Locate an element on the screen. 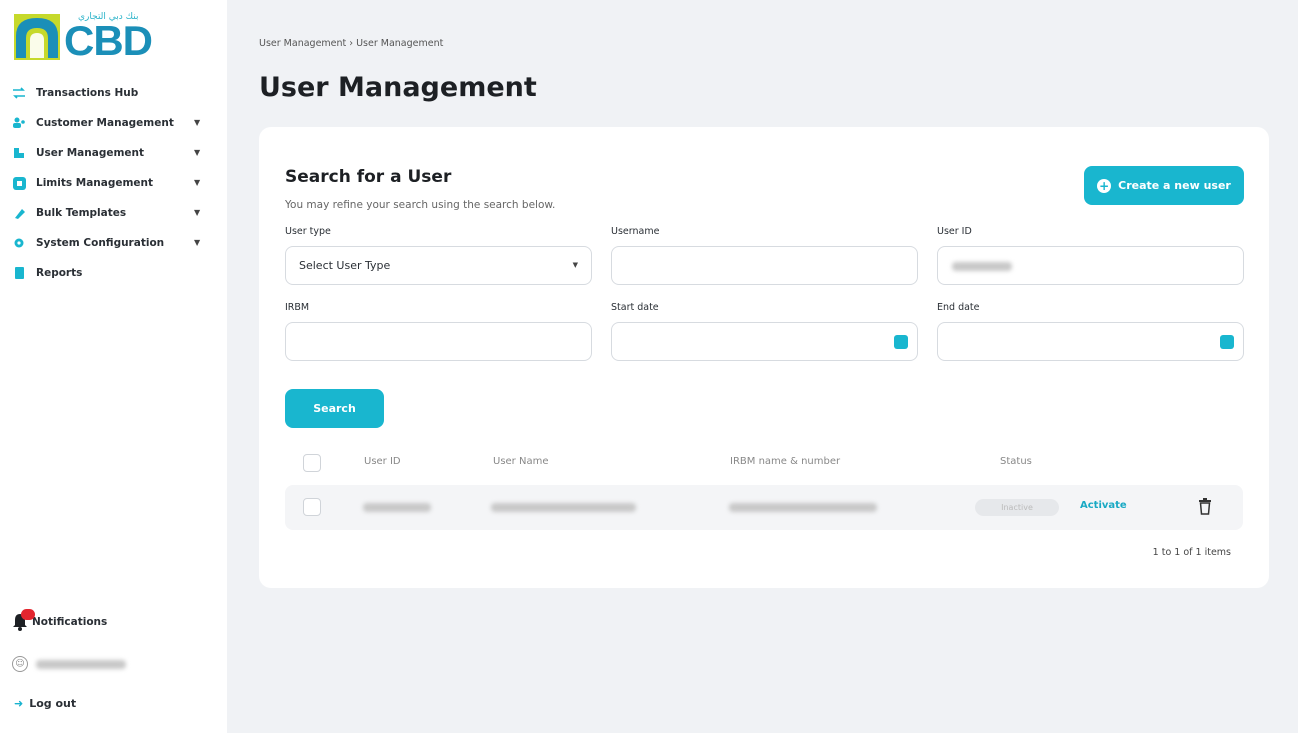 The height and width of the screenshot is (733, 1298). sidebar-item-customer-management: Customer Management ▼ is located at coordinates (113, 123).